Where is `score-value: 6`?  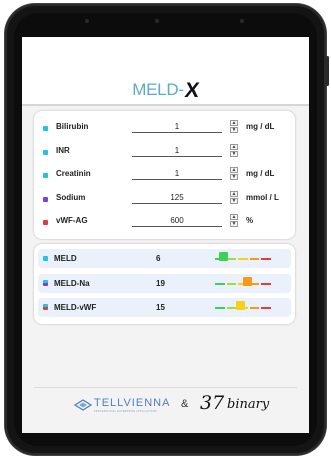 score-value: 6 is located at coordinates (158, 258).